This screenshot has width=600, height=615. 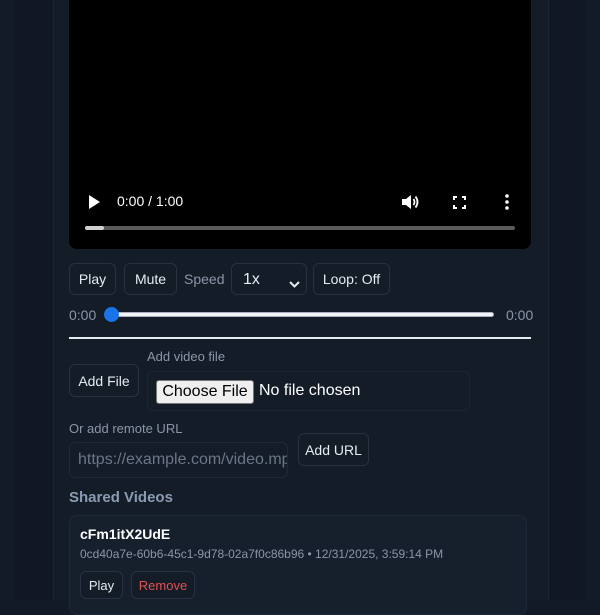 I want to click on more-options-icon, so click(x=507, y=202).